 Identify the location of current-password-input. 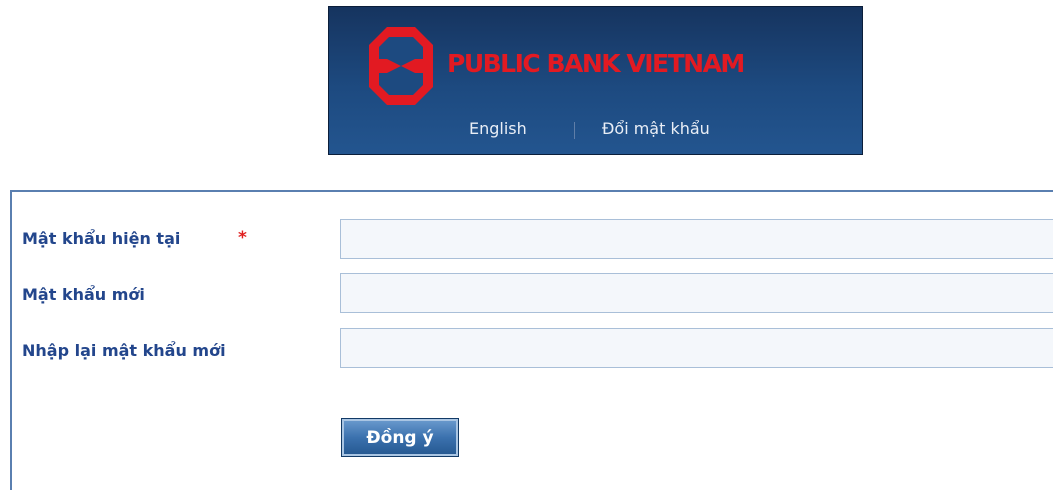
(696, 239).